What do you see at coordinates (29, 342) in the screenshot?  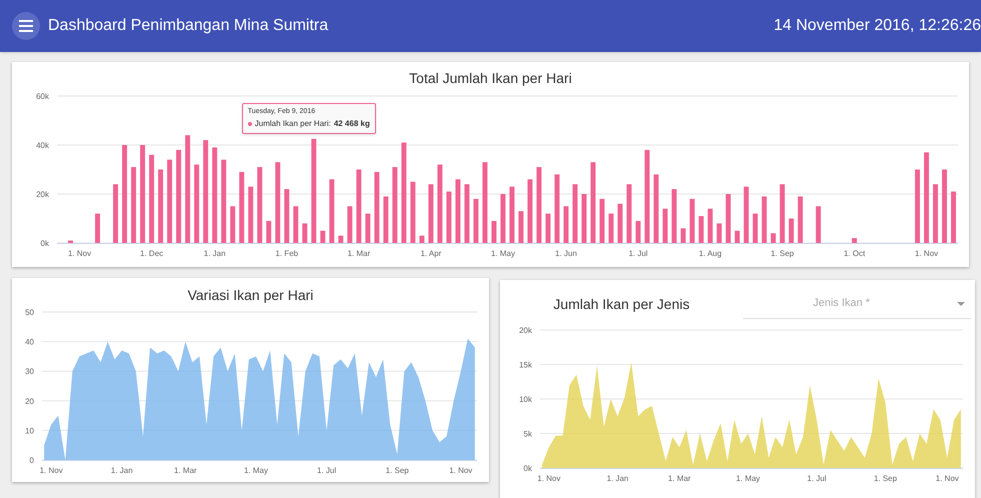 I see `axis-label: 40` at bounding box center [29, 342].